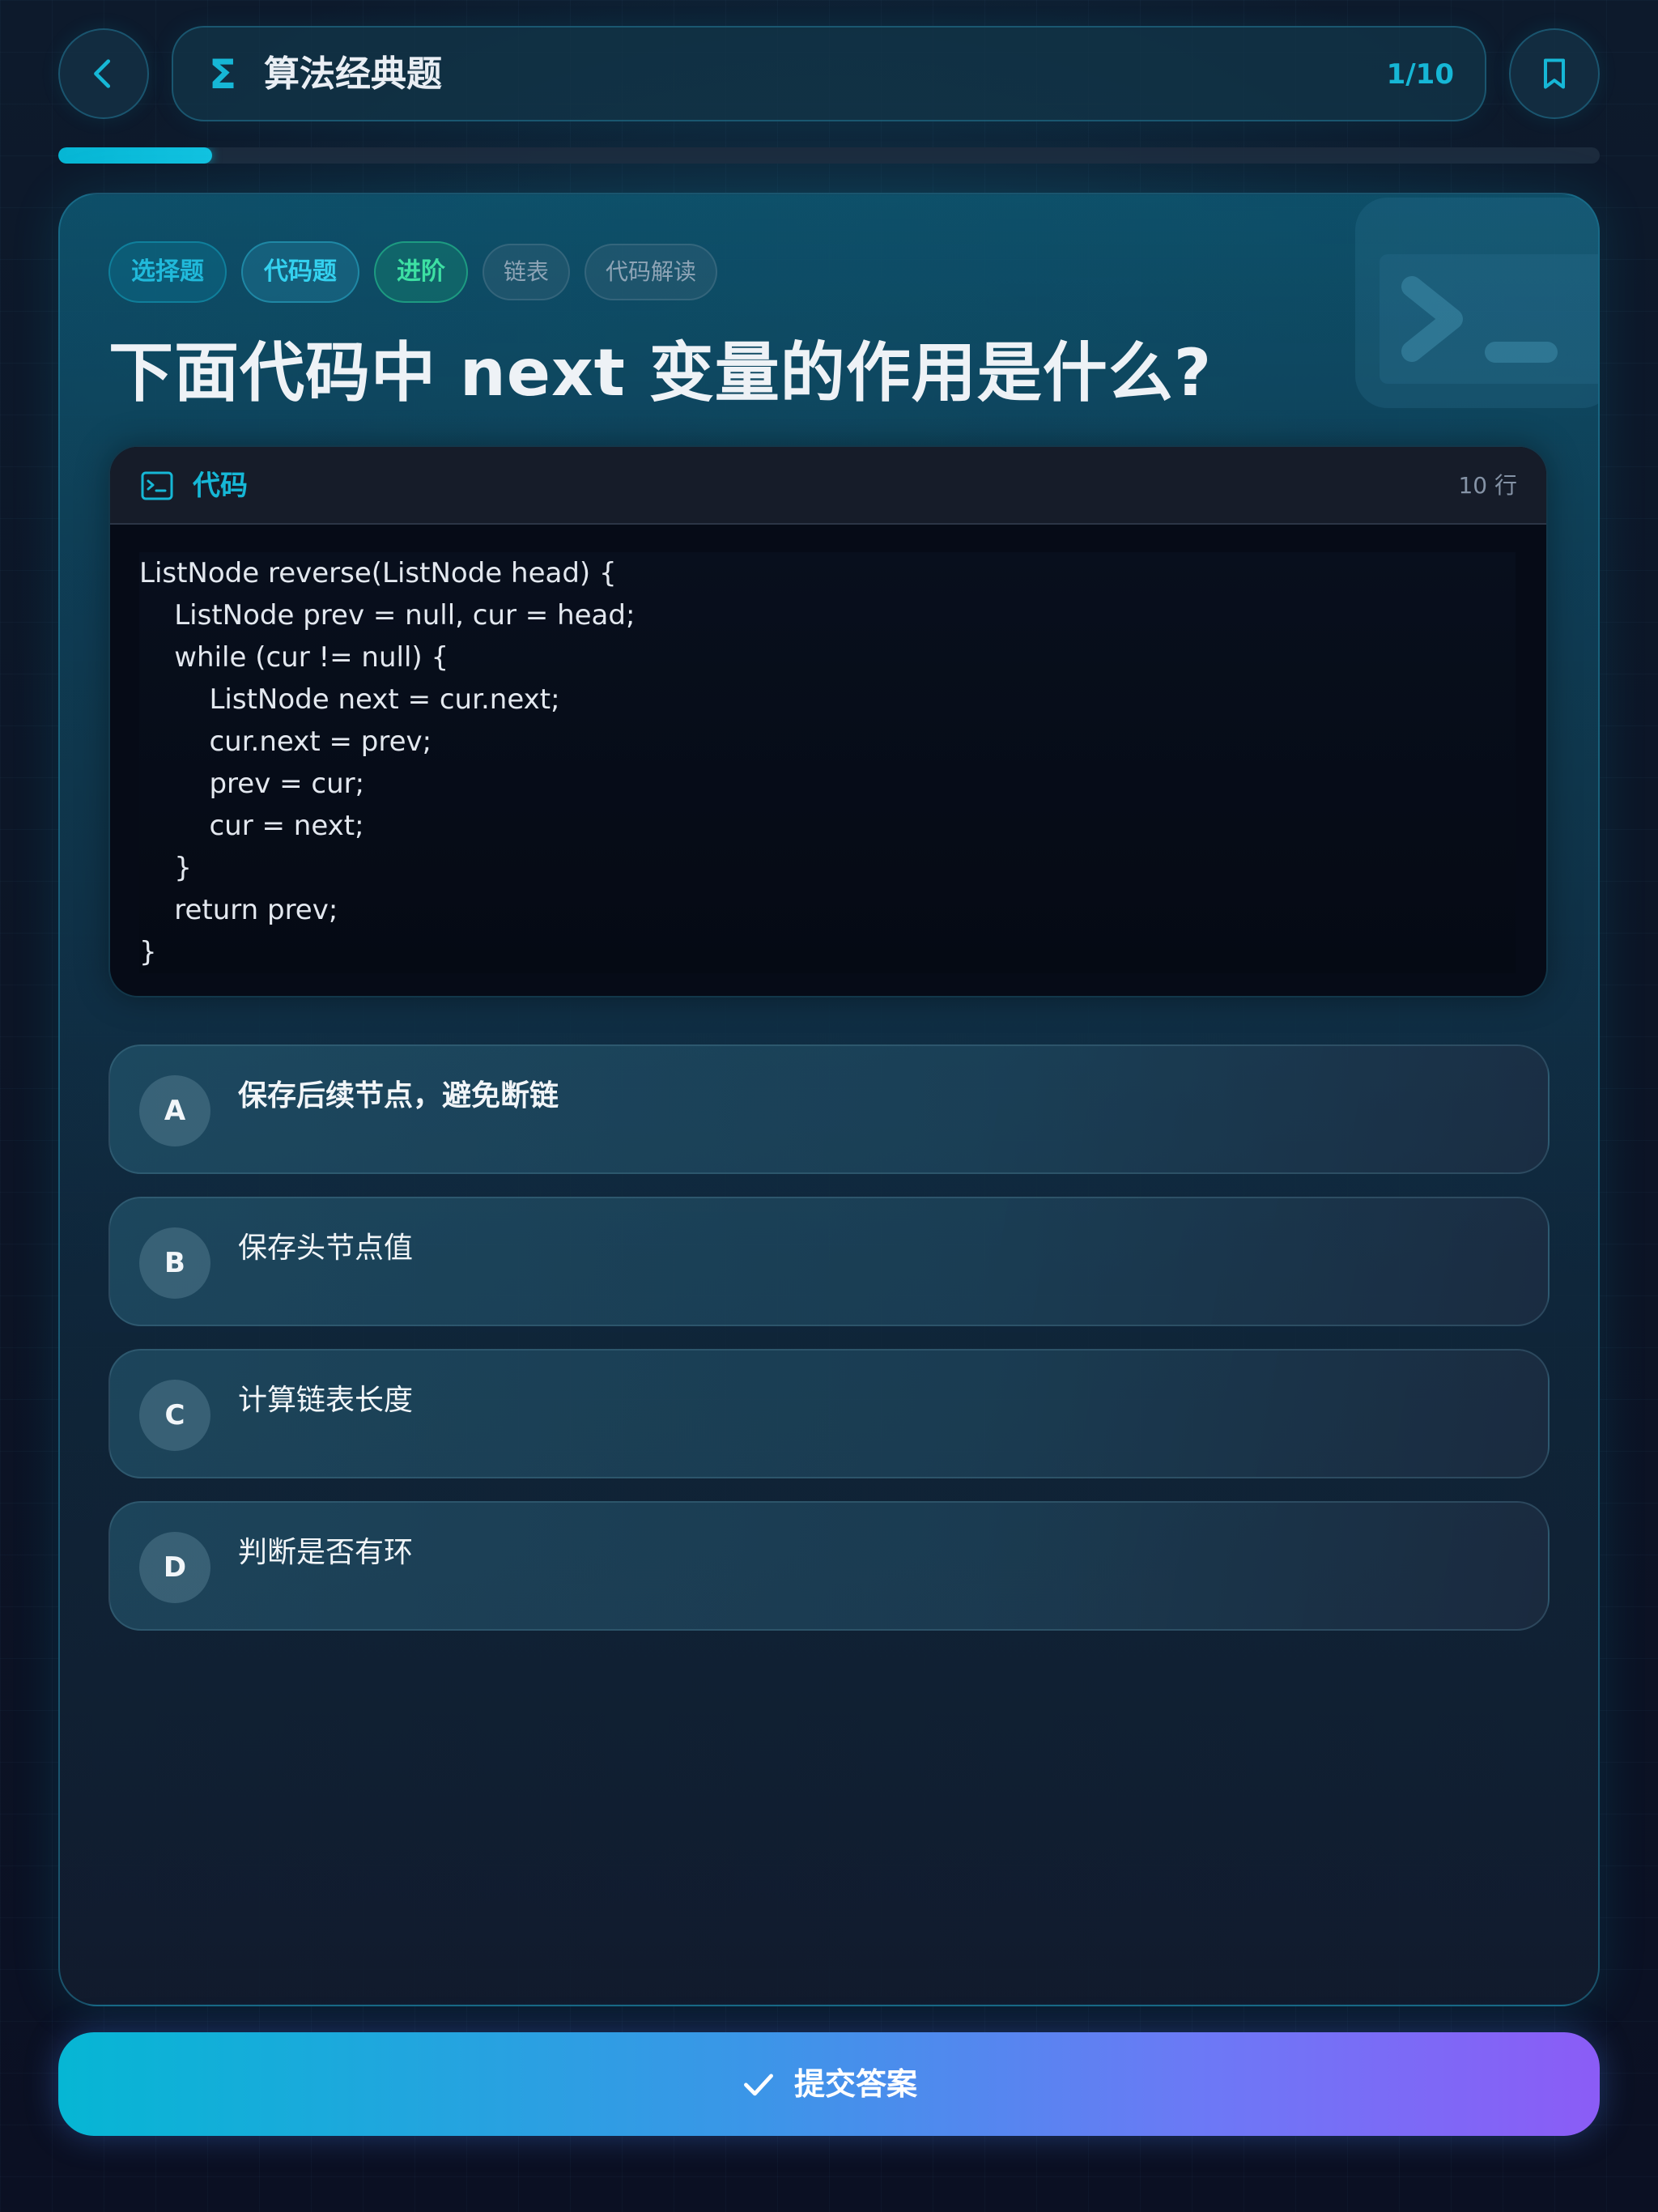 The image size is (1658, 2212). I want to click on code-line: ListNode prev = null, cur = head;, so click(387, 615).